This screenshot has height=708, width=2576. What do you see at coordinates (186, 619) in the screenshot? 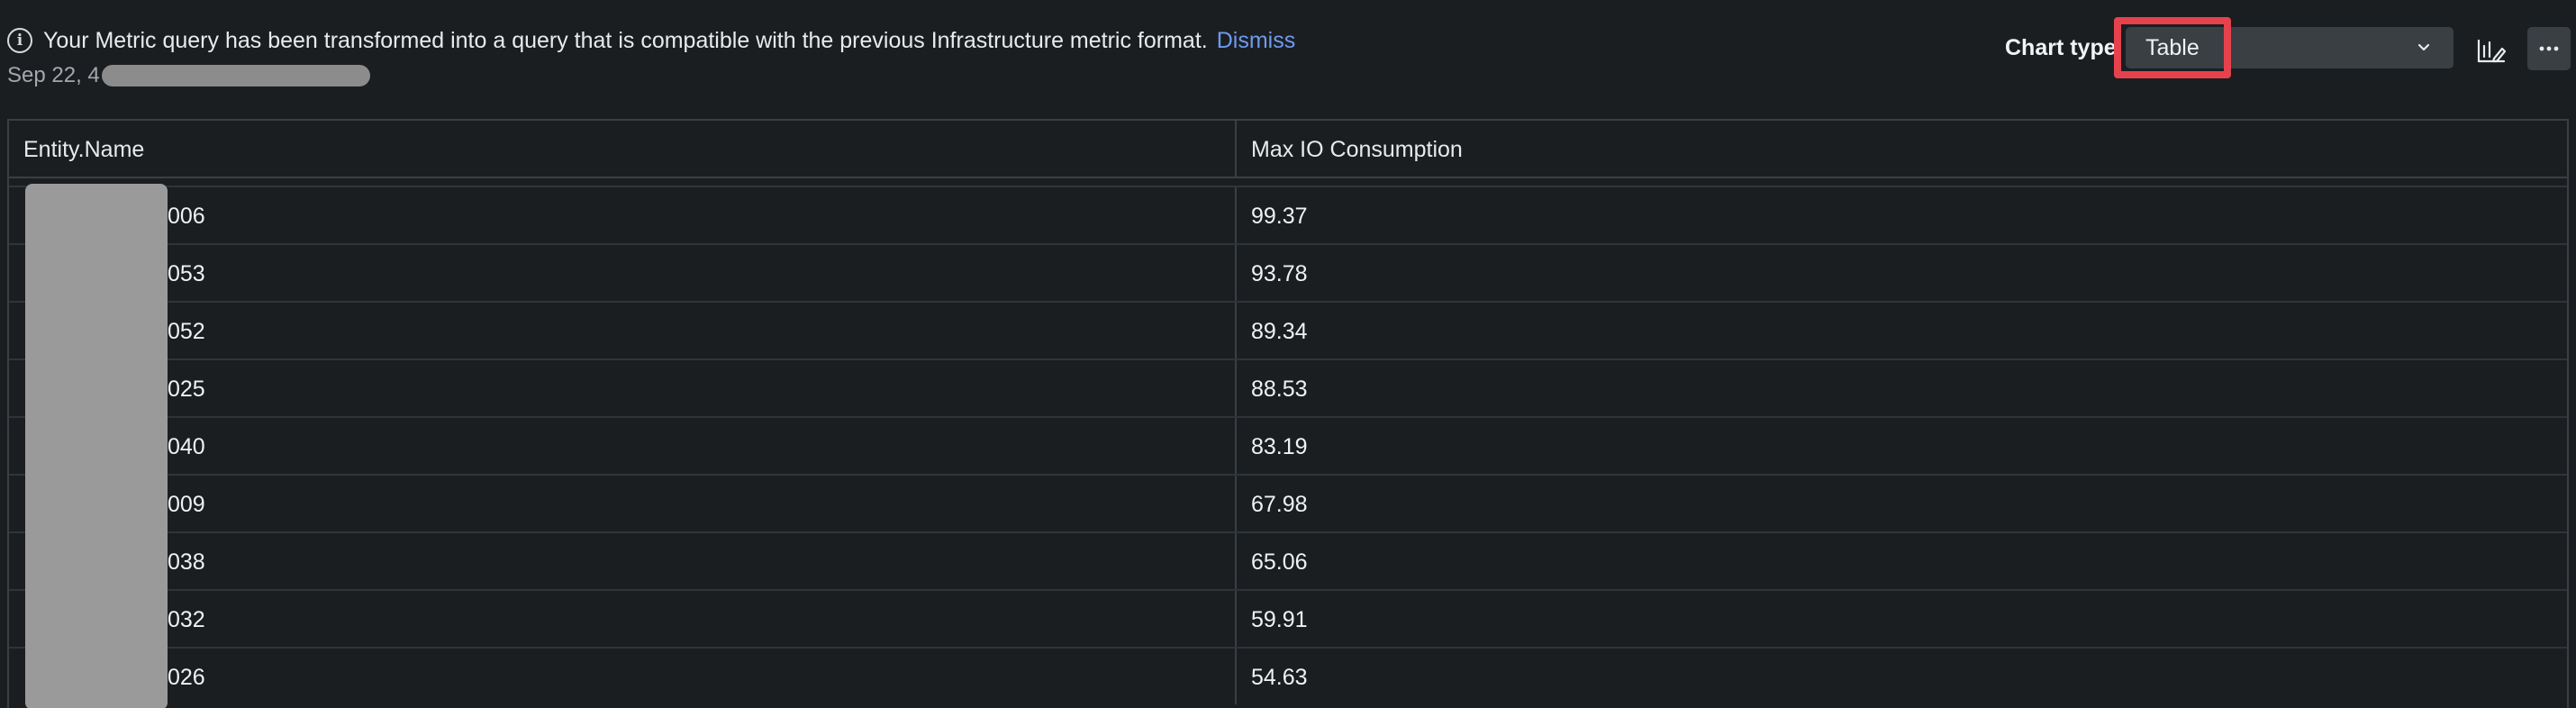
I see `entity-name-suffix: 032` at bounding box center [186, 619].